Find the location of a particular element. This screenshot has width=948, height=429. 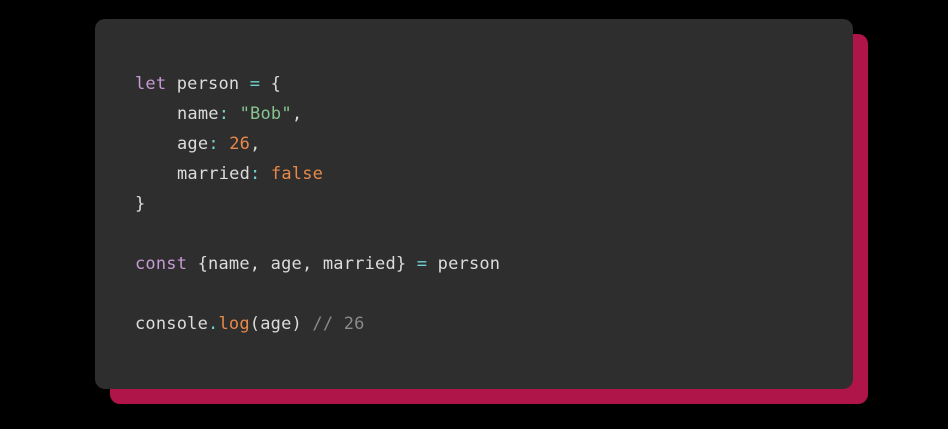

code-token-keyword: const is located at coordinates (161, 264).